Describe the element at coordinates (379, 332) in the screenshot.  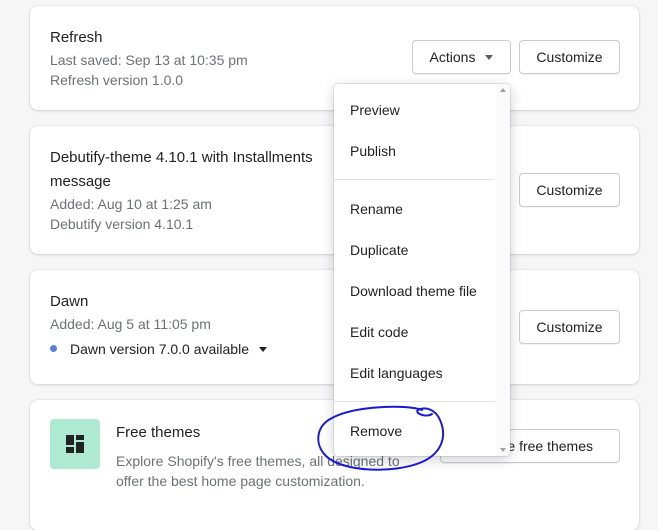
I see `menu-item-edit-code: Edit code` at that location.